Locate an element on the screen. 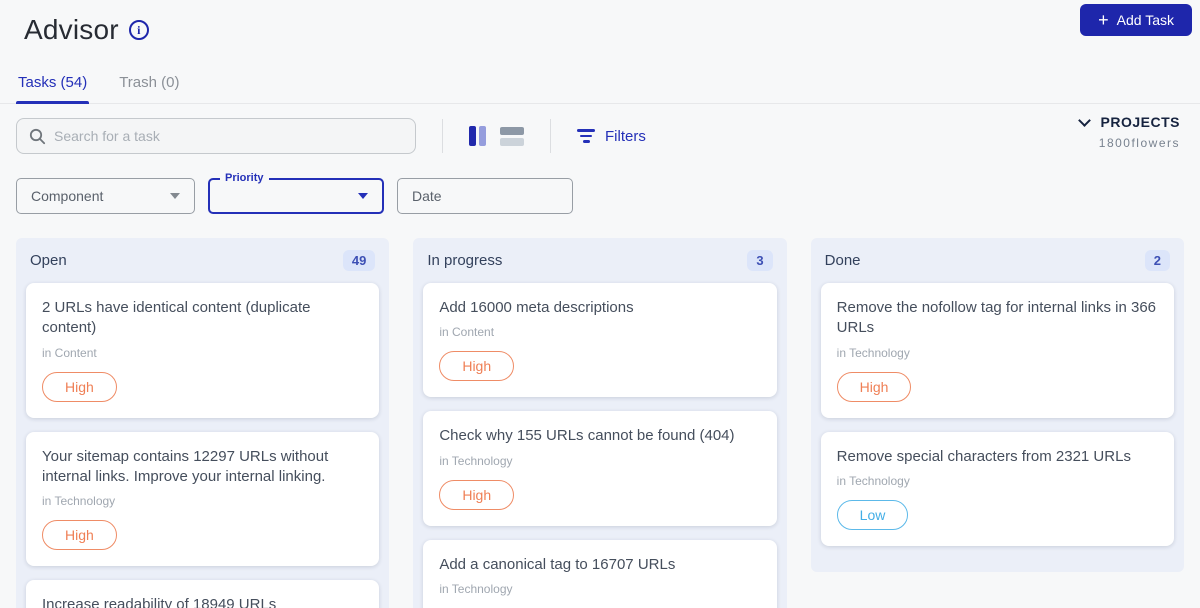 This screenshot has height=608, width=1200. search-input is located at coordinates (228, 136).